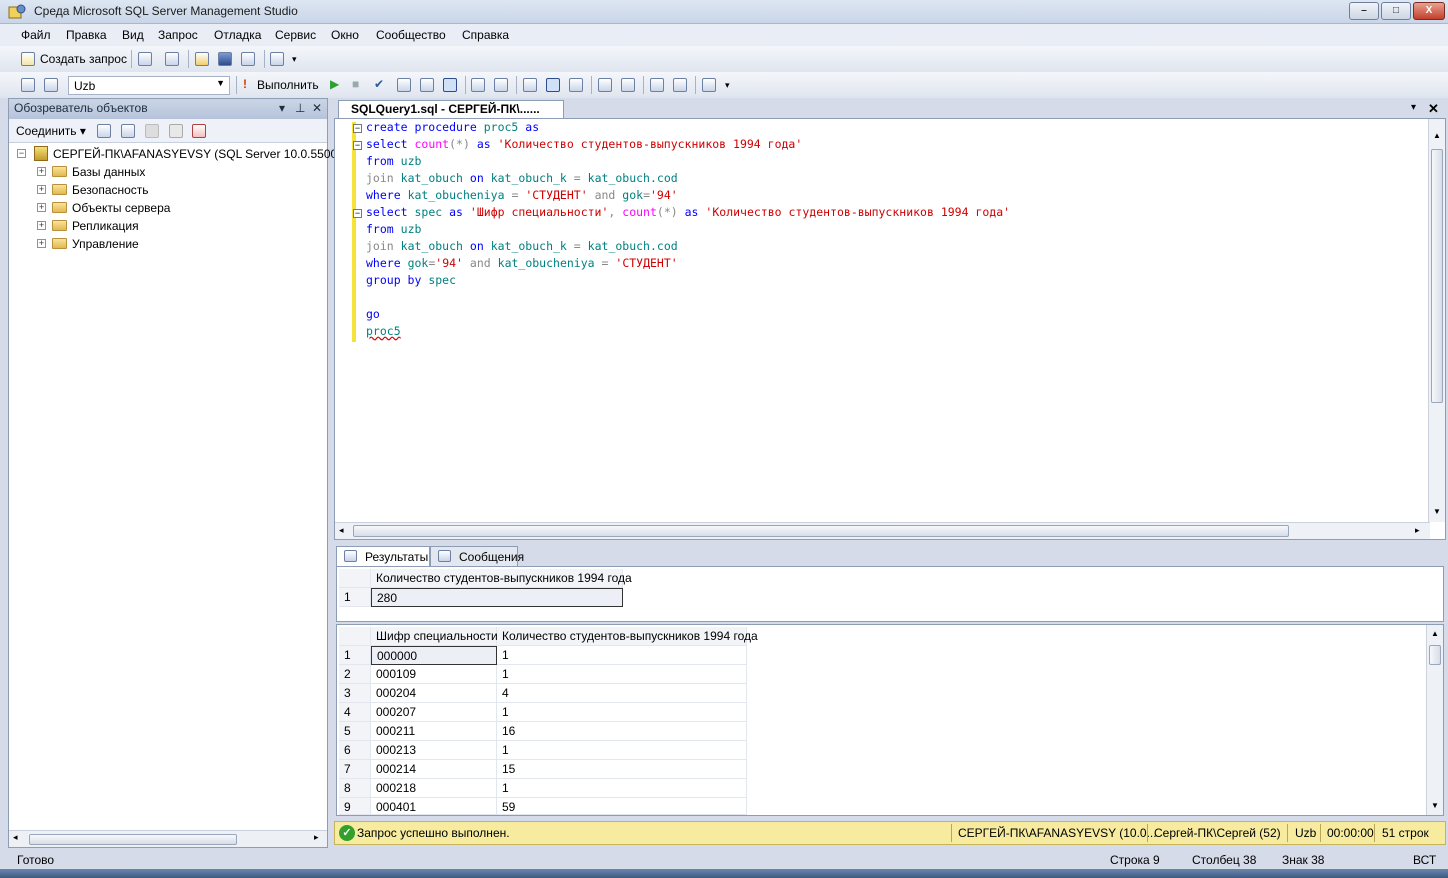 This screenshot has width=1448, height=878. What do you see at coordinates (1437, 135) in the screenshot?
I see `scroll-up-icon: ▲` at bounding box center [1437, 135].